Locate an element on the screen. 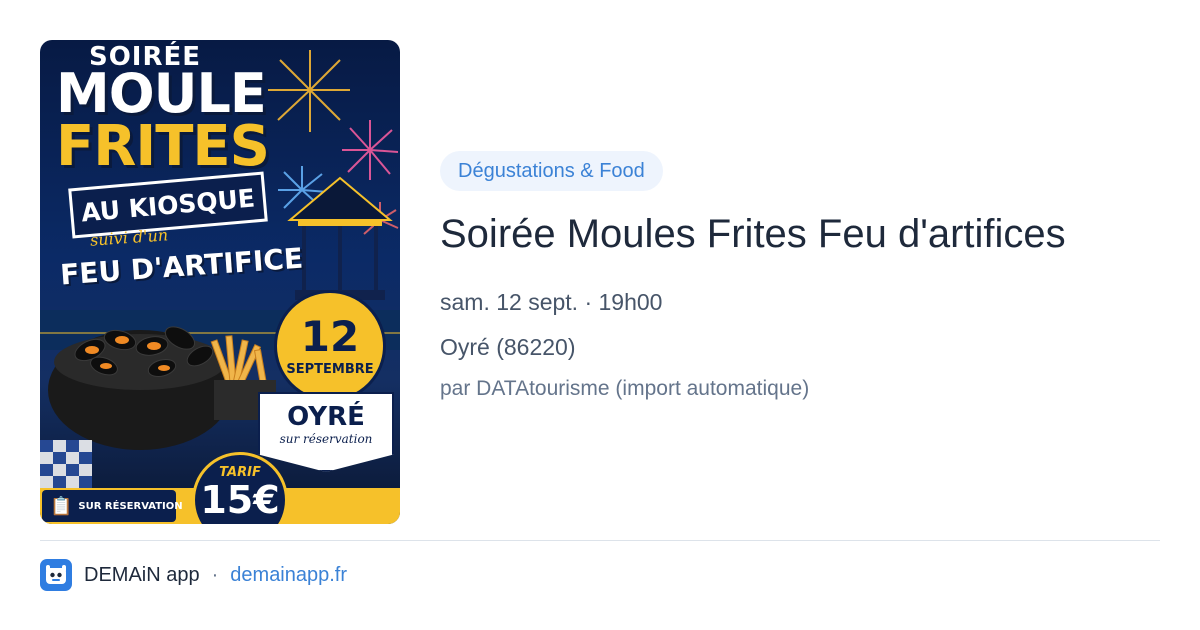 Image resolution: width=1200 pixels, height=630 pixels. event-title: Soirée Moules Frites Feu d'artifices is located at coordinates (753, 234).